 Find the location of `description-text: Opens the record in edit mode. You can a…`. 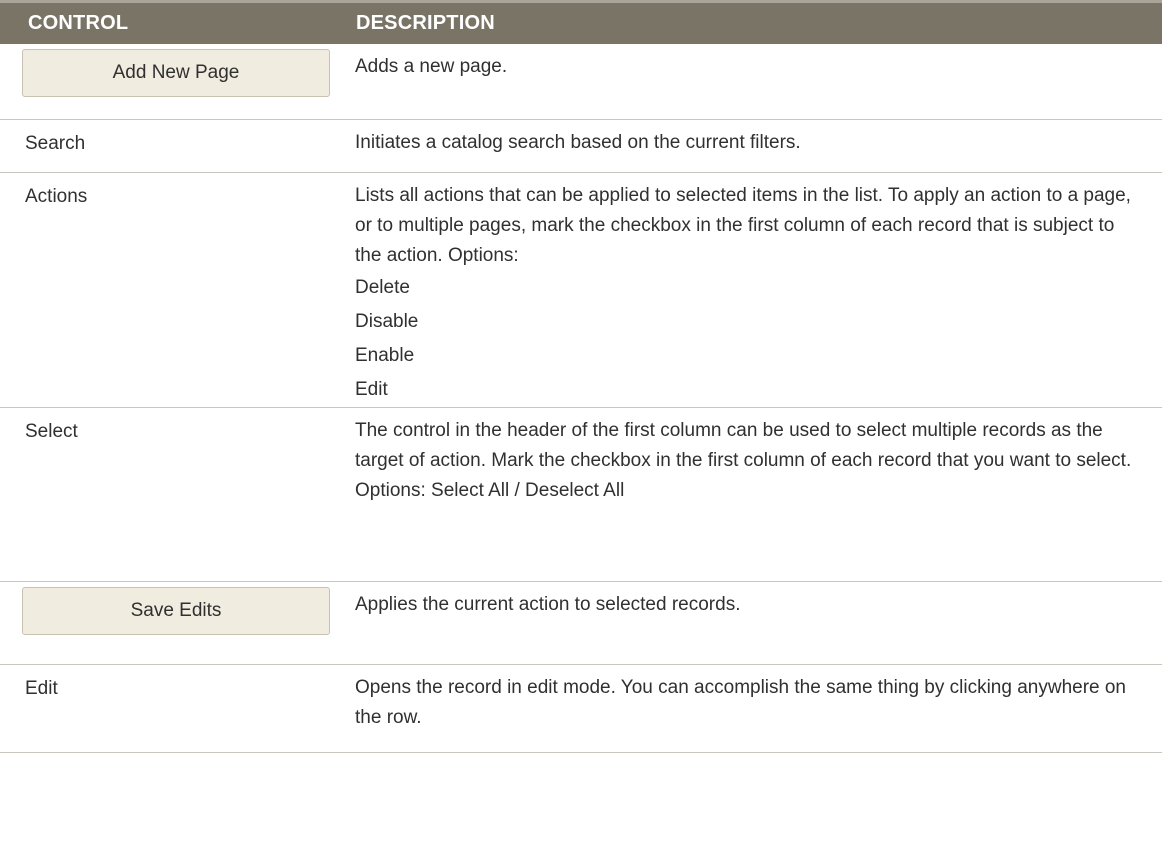

description-text: Opens the record in edit mode. You can a… is located at coordinates (741, 702).